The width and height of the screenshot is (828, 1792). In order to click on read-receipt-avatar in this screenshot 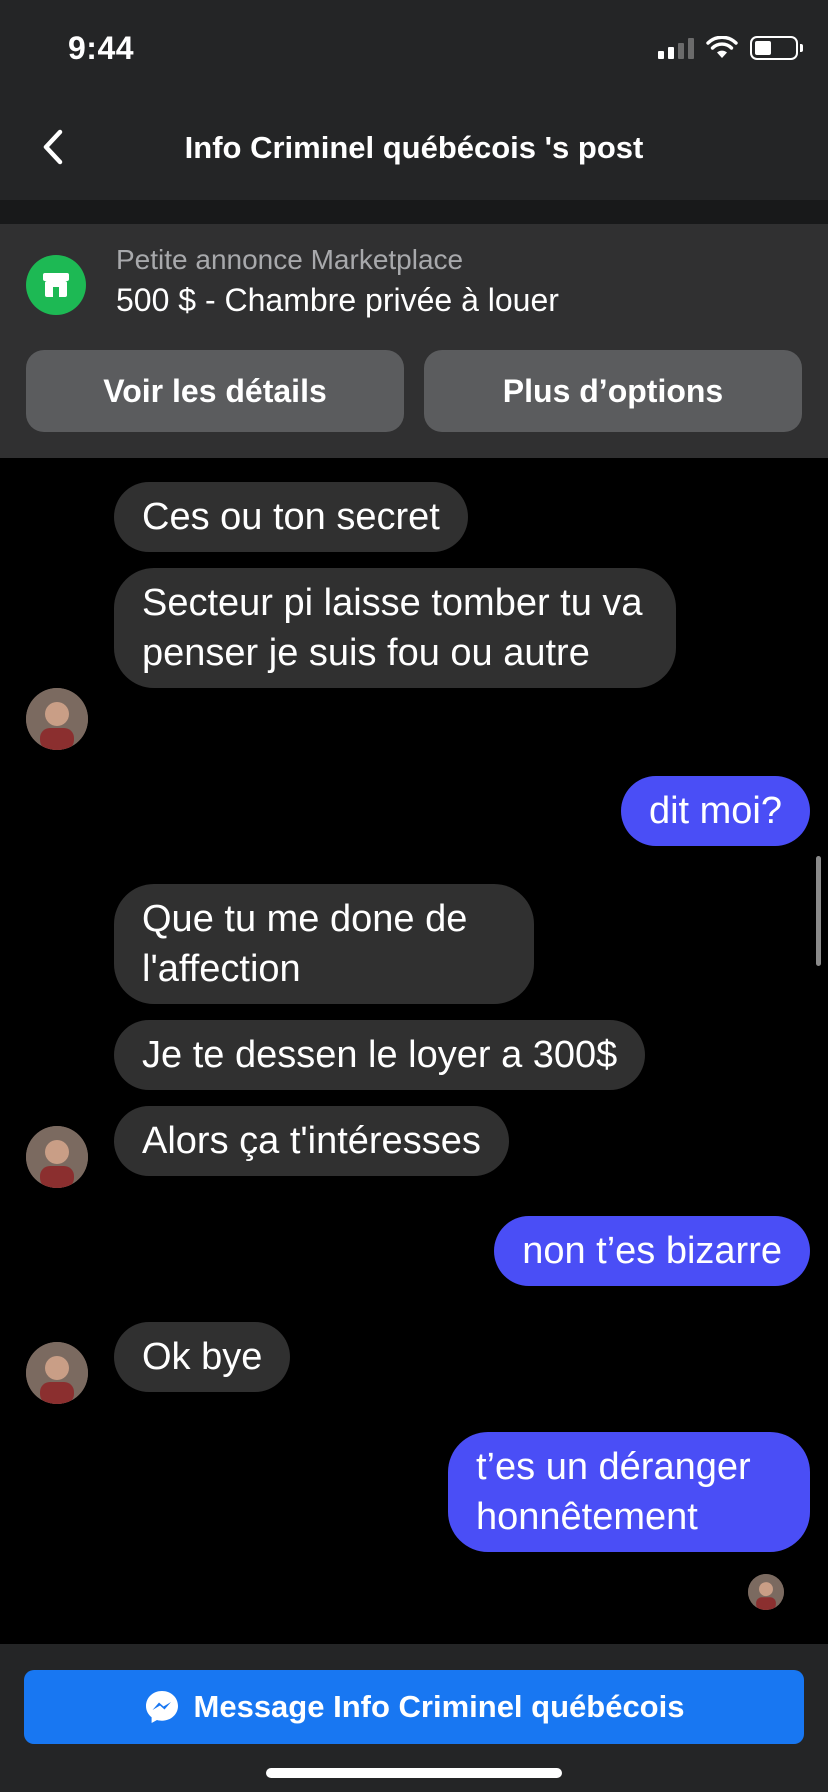, I will do `click(766, 1592)`.